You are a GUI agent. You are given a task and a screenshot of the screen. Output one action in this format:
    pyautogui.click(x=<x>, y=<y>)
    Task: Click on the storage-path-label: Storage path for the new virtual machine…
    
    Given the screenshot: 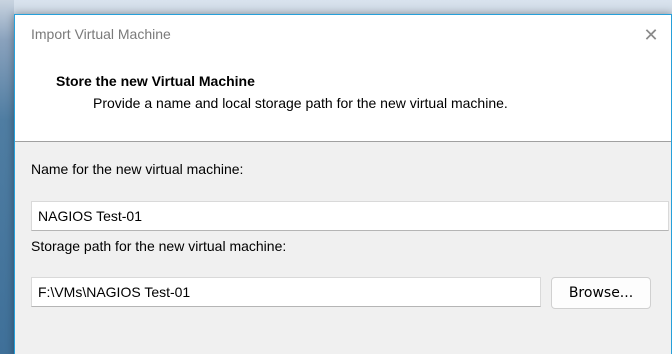 What is the action you would take?
    pyautogui.click(x=159, y=246)
    